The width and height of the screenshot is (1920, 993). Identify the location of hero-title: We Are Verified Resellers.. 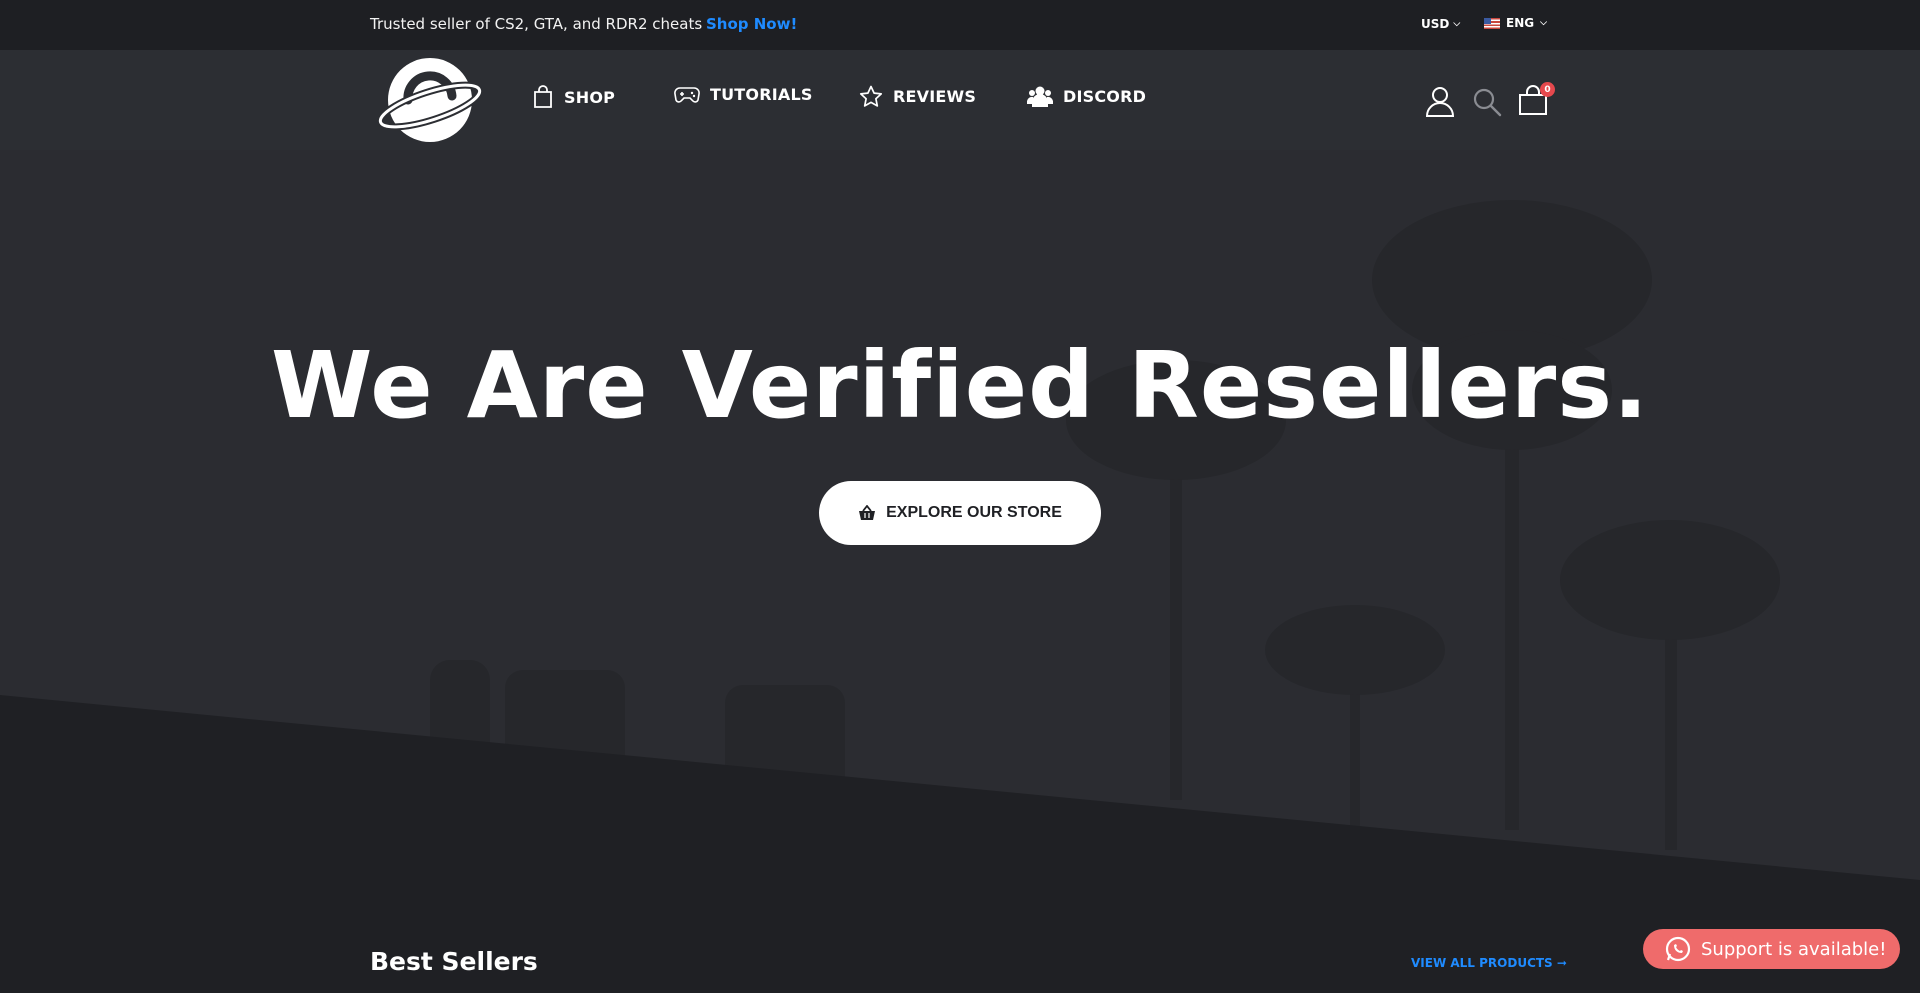
(960, 385).